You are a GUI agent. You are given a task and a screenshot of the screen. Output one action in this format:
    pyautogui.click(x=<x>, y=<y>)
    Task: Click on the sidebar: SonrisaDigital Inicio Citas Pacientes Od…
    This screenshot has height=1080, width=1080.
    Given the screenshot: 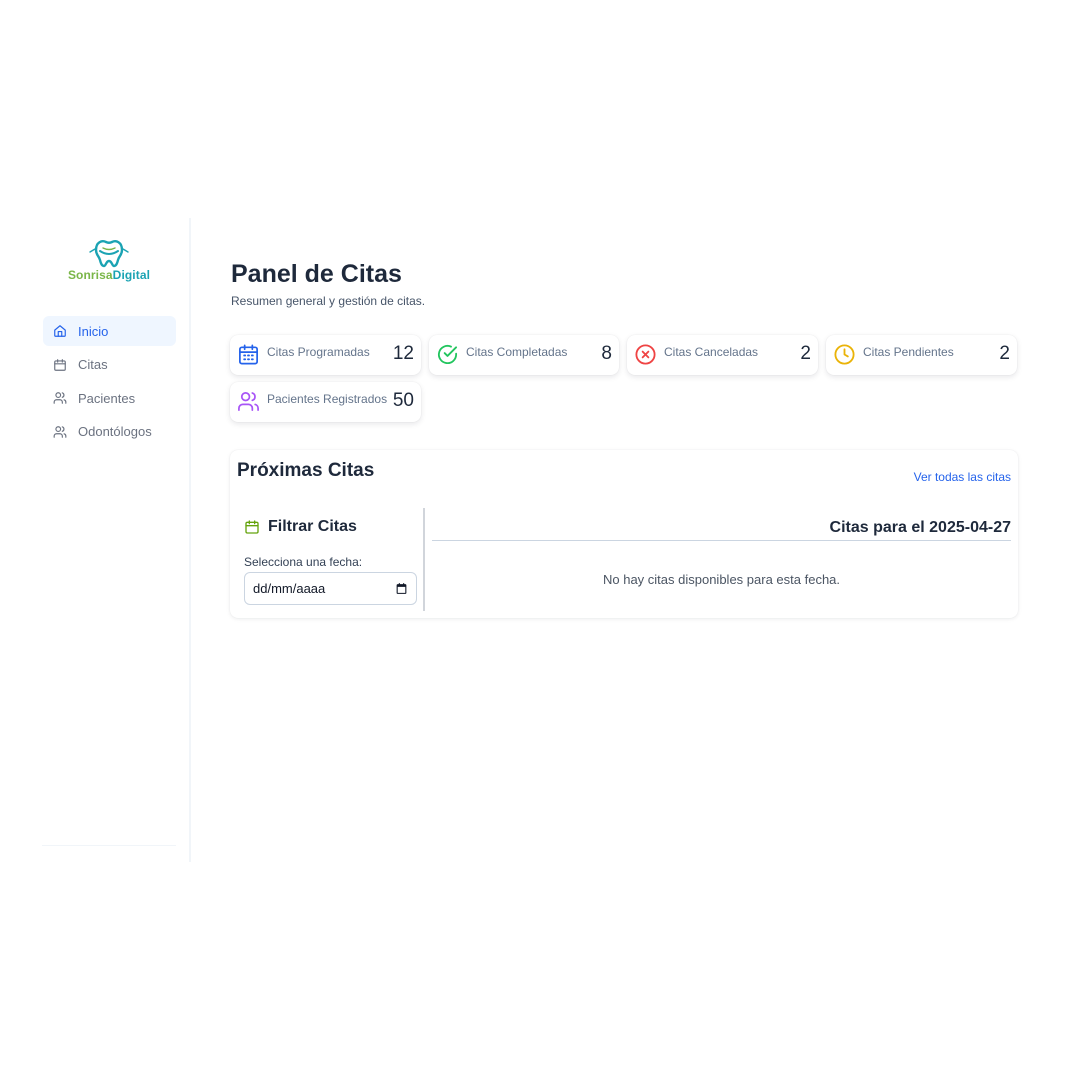 What is the action you would take?
    pyautogui.click(x=115, y=540)
    